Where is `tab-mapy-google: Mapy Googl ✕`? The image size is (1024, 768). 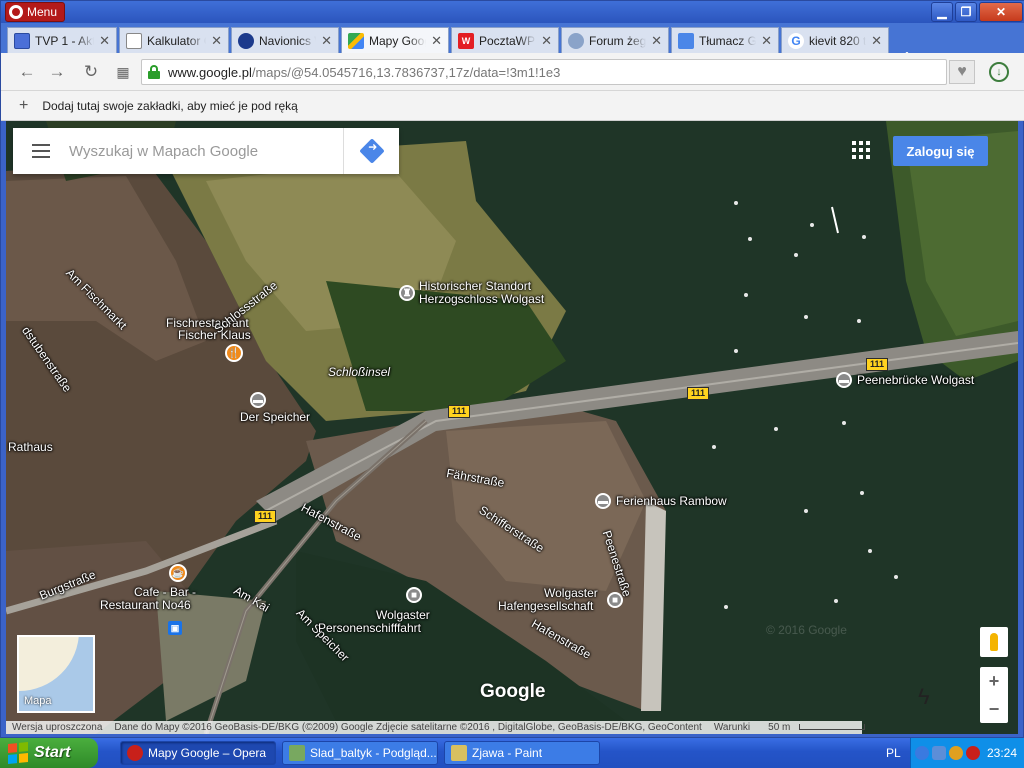 tab-mapy-google: Mapy Googl ✕ is located at coordinates (395, 40).